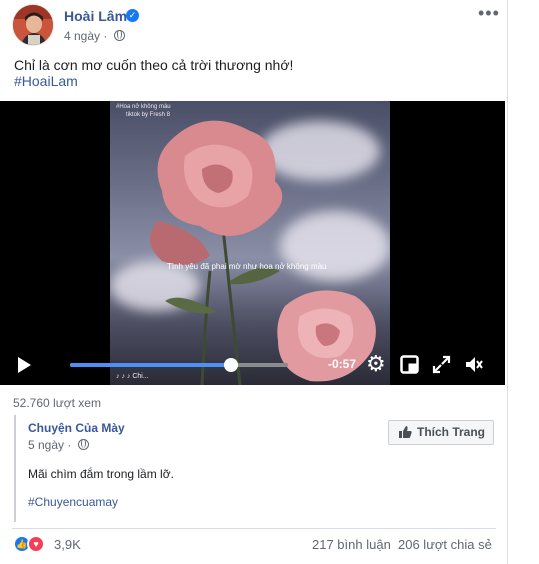 This screenshot has width=539, height=564. I want to click on play-icon, so click(24, 365).